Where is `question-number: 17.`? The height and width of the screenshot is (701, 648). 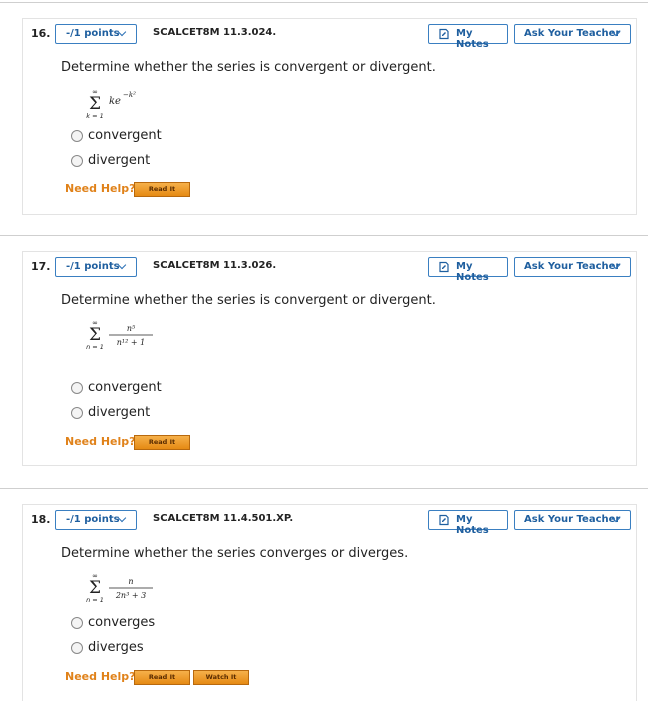 question-number: 17. is located at coordinates (41, 266).